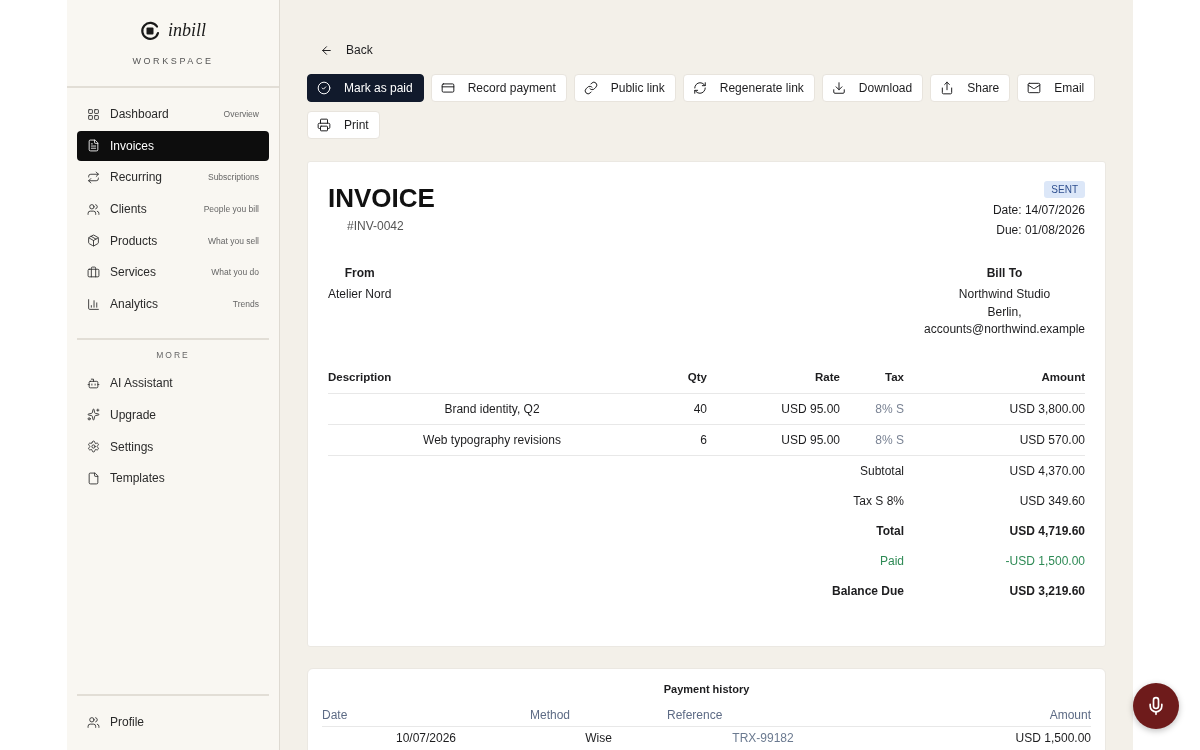 This screenshot has width=1200, height=750. What do you see at coordinates (359, 273) in the screenshot?
I see `party-heading: From` at bounding box center [359, 273].